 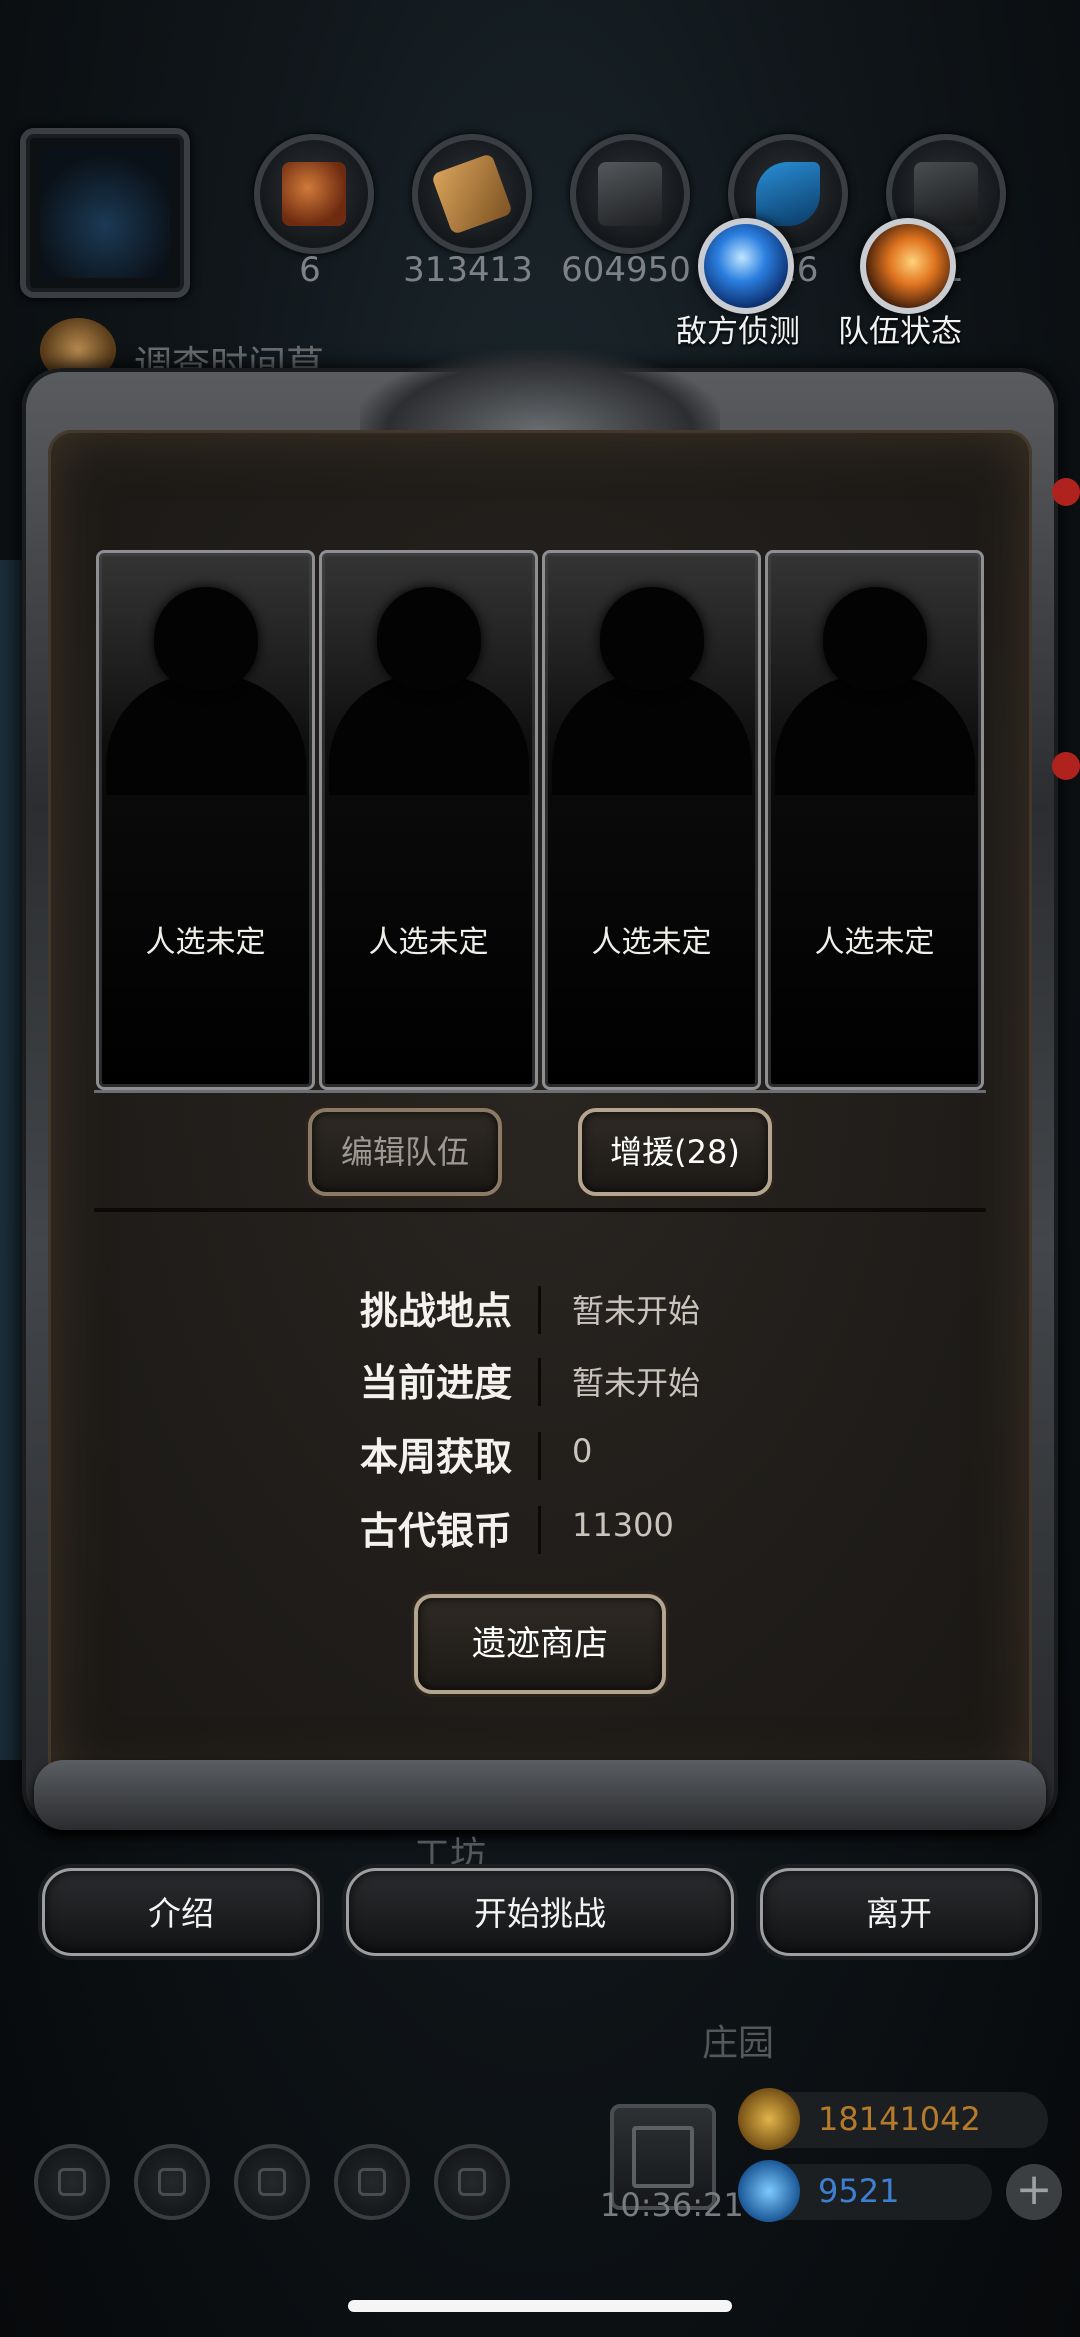 What do you see at coordinates (626, 270) in the screenshot?
I see `resource-count-3: 604950` at bounding box center [626, 270].